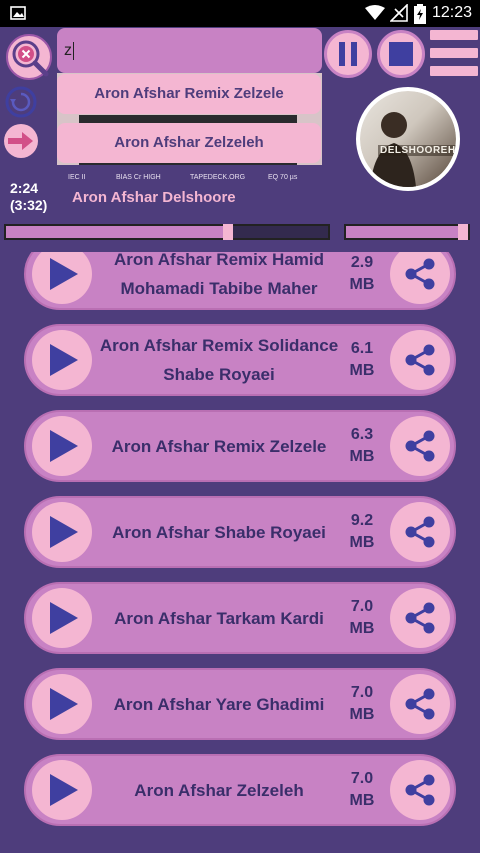 The width and height of the screenshot is (480, 853). I want to click on signal-icon, so click(399, 13).